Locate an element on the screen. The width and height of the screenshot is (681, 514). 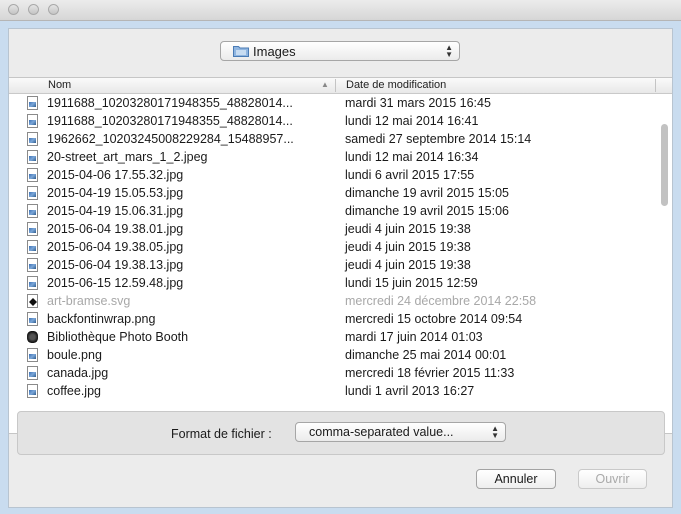
svg-file-icon is located at coordinates (32, 301).